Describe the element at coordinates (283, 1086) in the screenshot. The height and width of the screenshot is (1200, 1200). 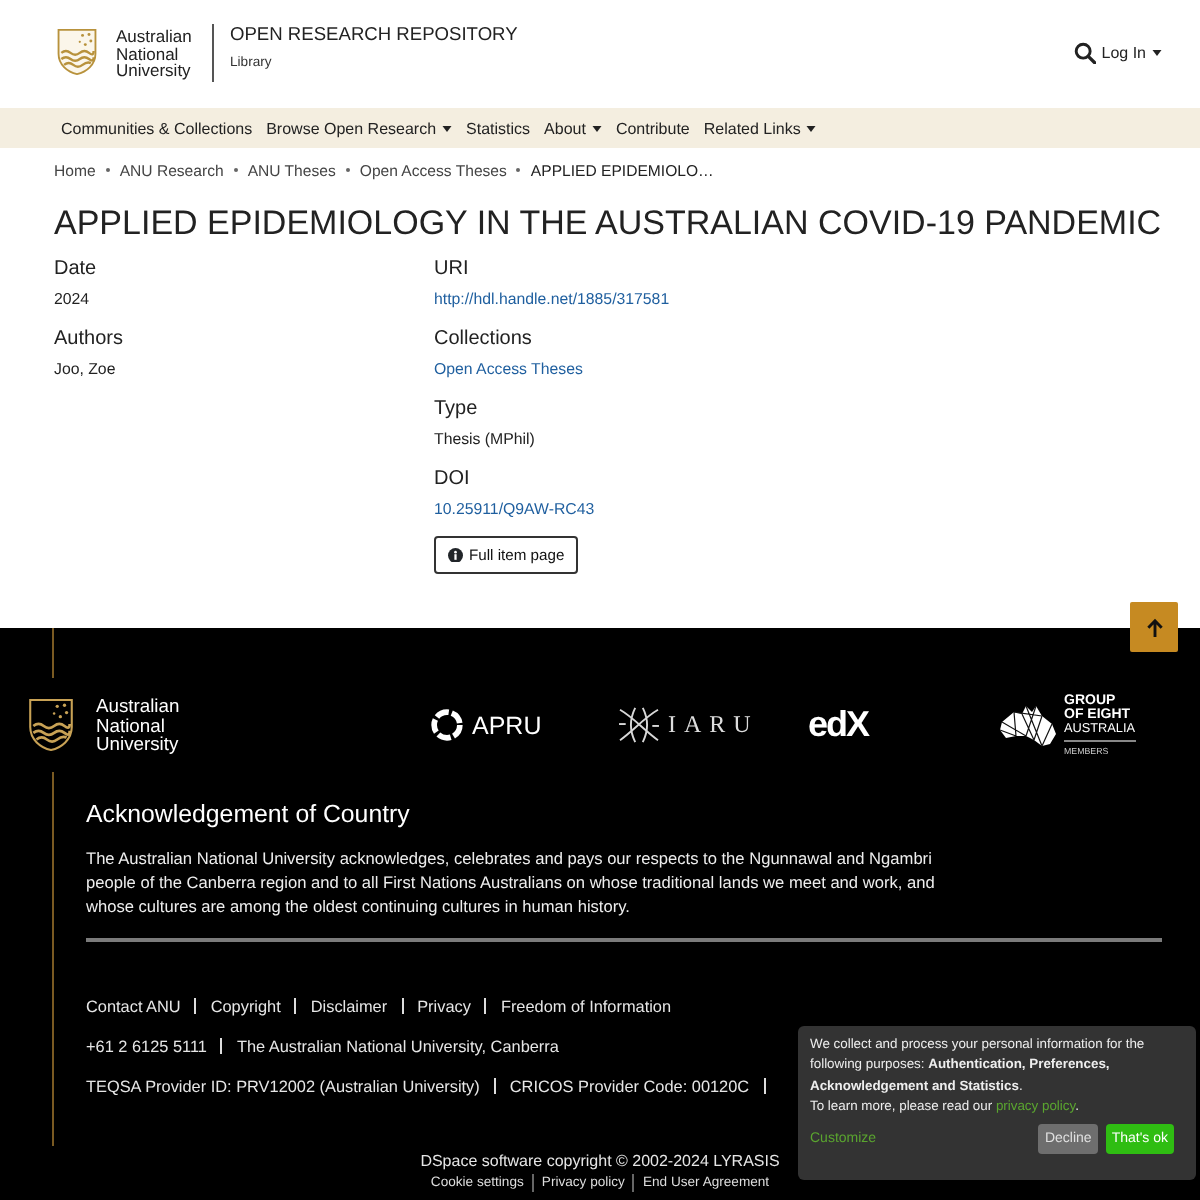
I see `footer-link: TEQSA Provider ID: PRV12002 (Australian University)` at that location.